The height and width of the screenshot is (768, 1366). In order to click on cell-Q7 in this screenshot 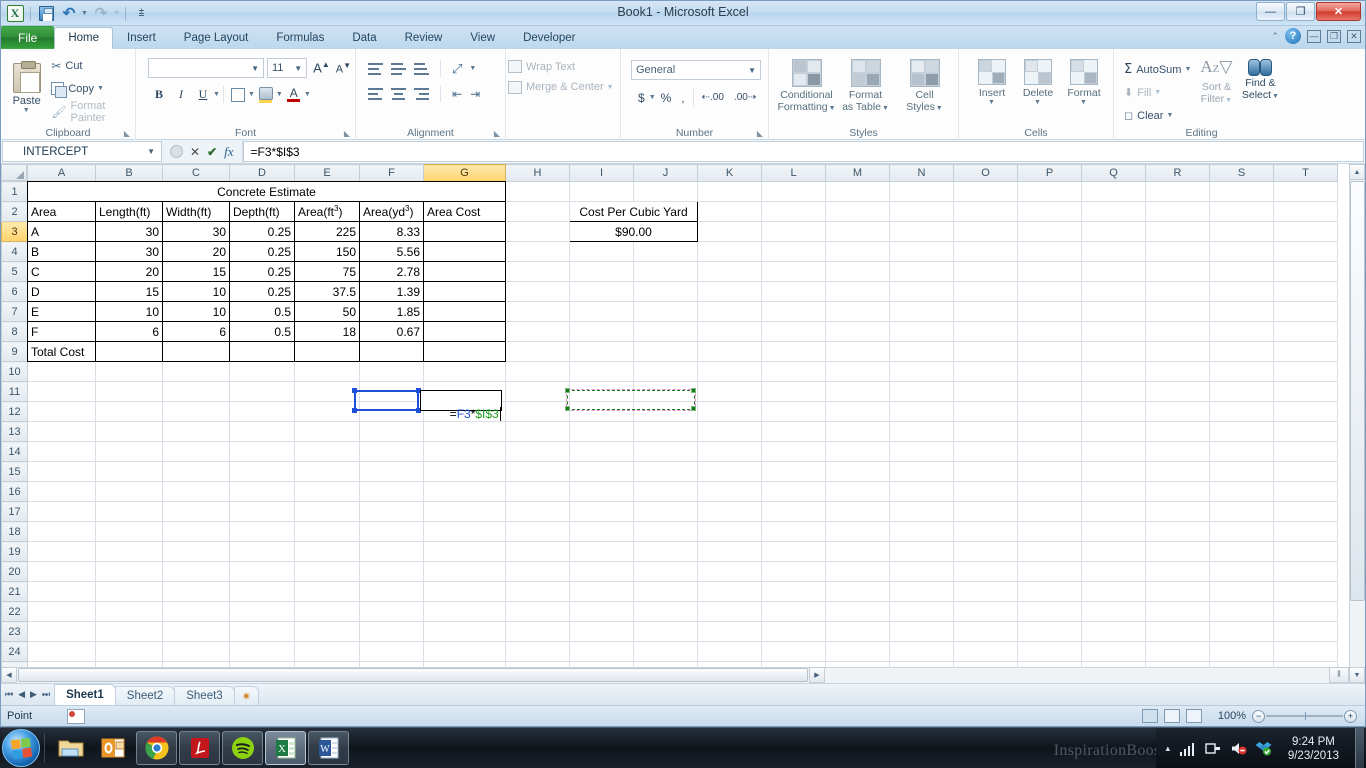, I will do `click(1113, 311)`.